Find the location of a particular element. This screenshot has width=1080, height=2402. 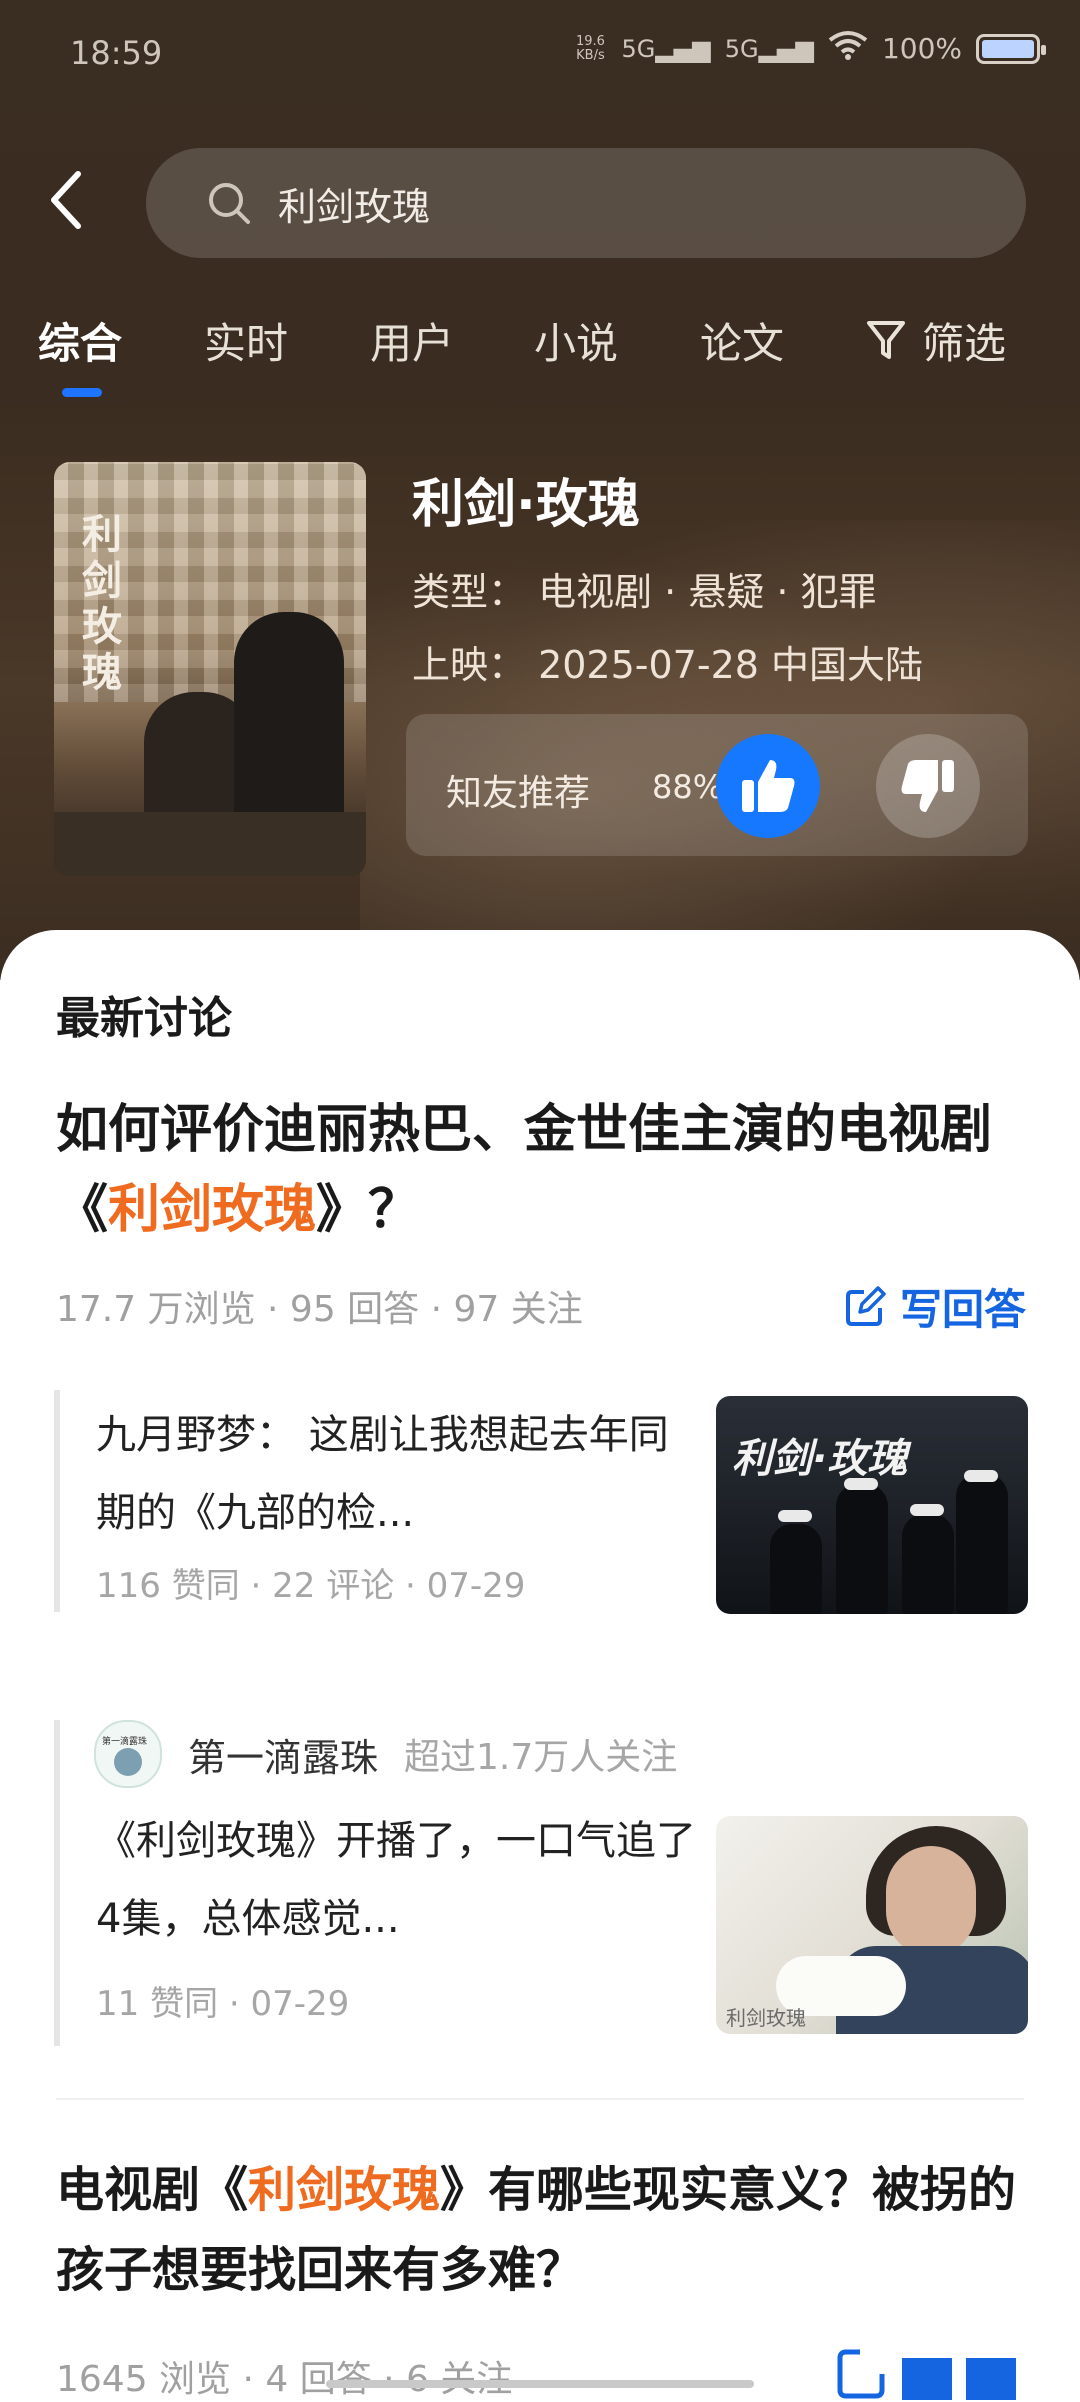

thumbnail-title-2: 利剑玫瑰 is located at coordinates (766, 2018).